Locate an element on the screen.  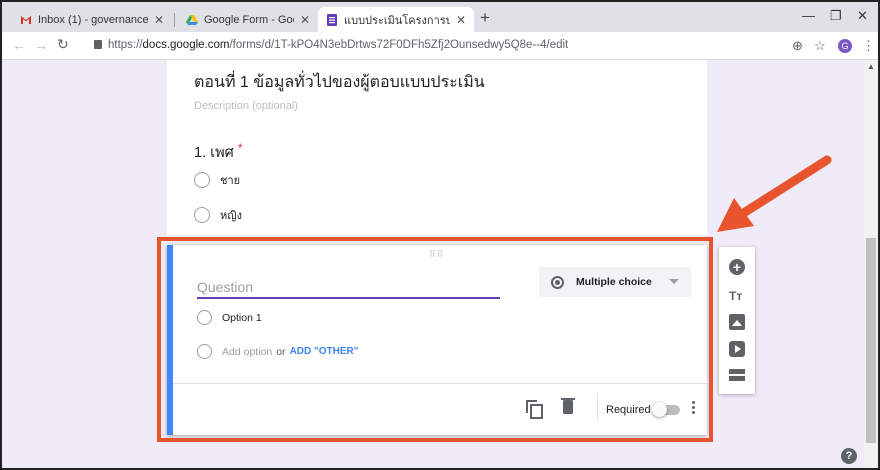
scroll-up-icon: ▲ is located at coordinates (871, 66).